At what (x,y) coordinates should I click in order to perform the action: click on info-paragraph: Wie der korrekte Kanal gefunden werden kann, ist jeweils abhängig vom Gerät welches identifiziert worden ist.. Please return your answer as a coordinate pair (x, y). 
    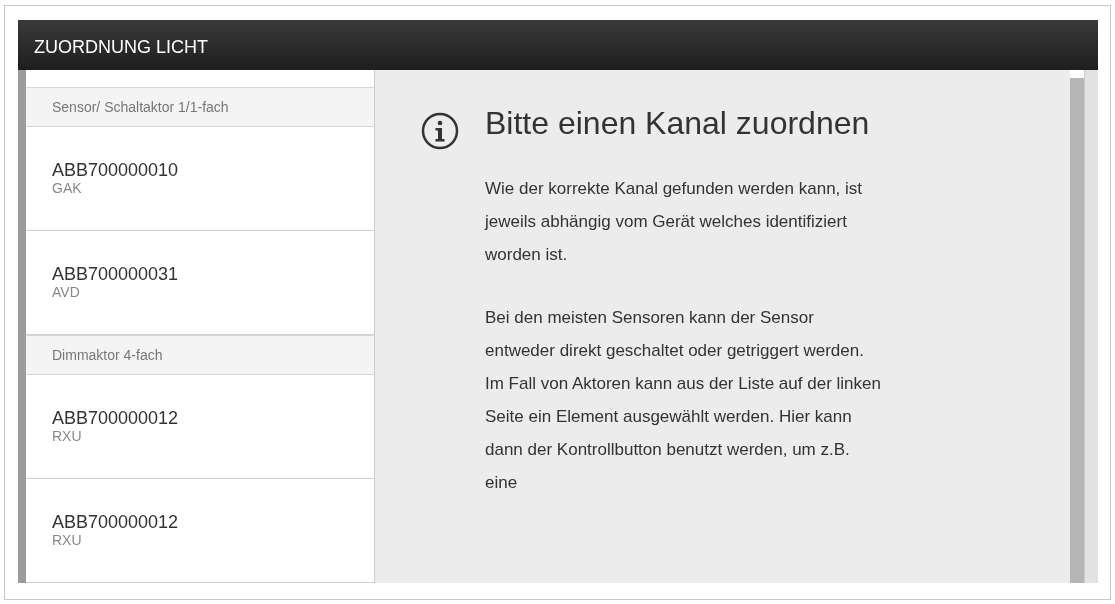
    Looking at the image, I should click on (674, 222).